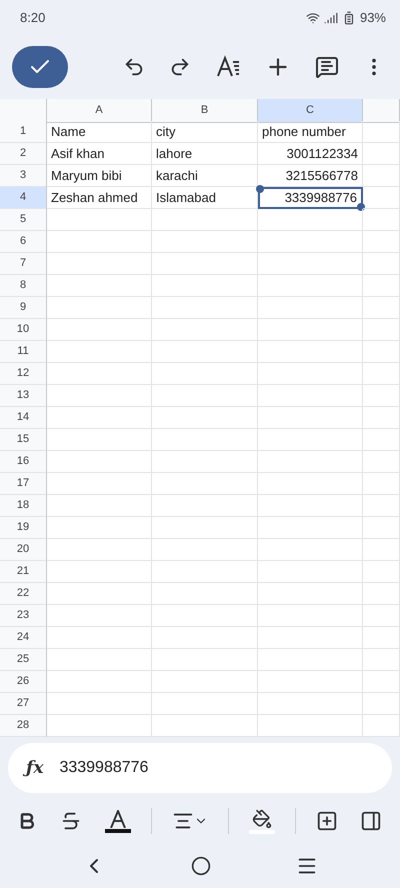 The image size is (400, 888). Describe the element at coordinates (310, 197) in the screenshot. I see `table-cell: 3339988776` at that location.